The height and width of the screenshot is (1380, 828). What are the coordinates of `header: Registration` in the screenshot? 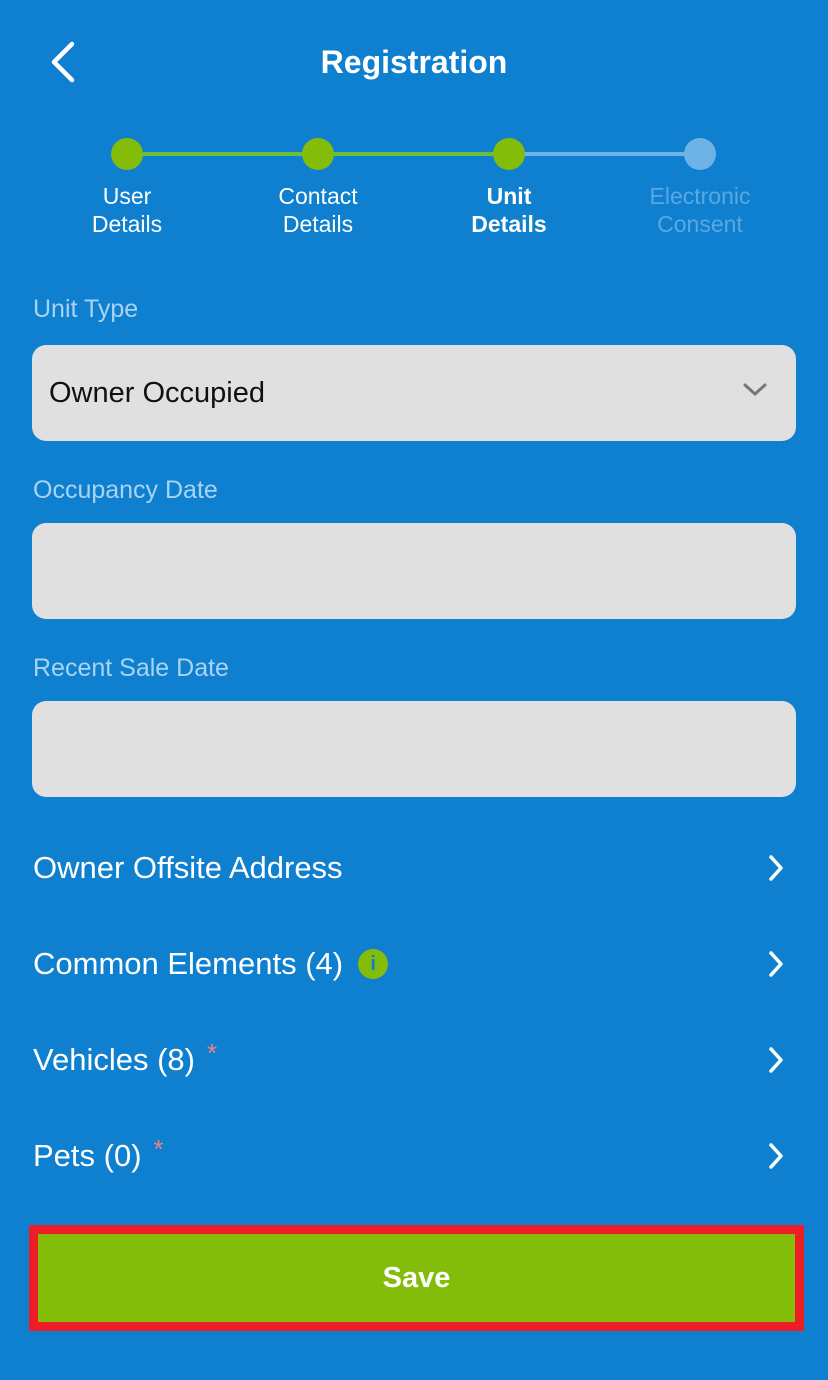 It's located at (414, 62).